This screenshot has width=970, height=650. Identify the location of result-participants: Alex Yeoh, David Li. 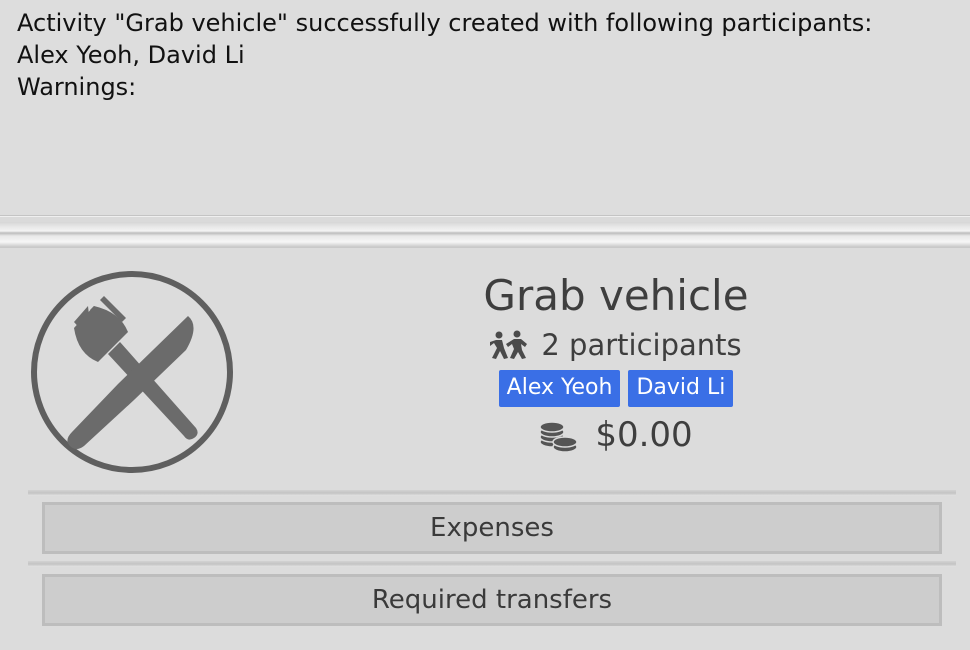
(131, 55).